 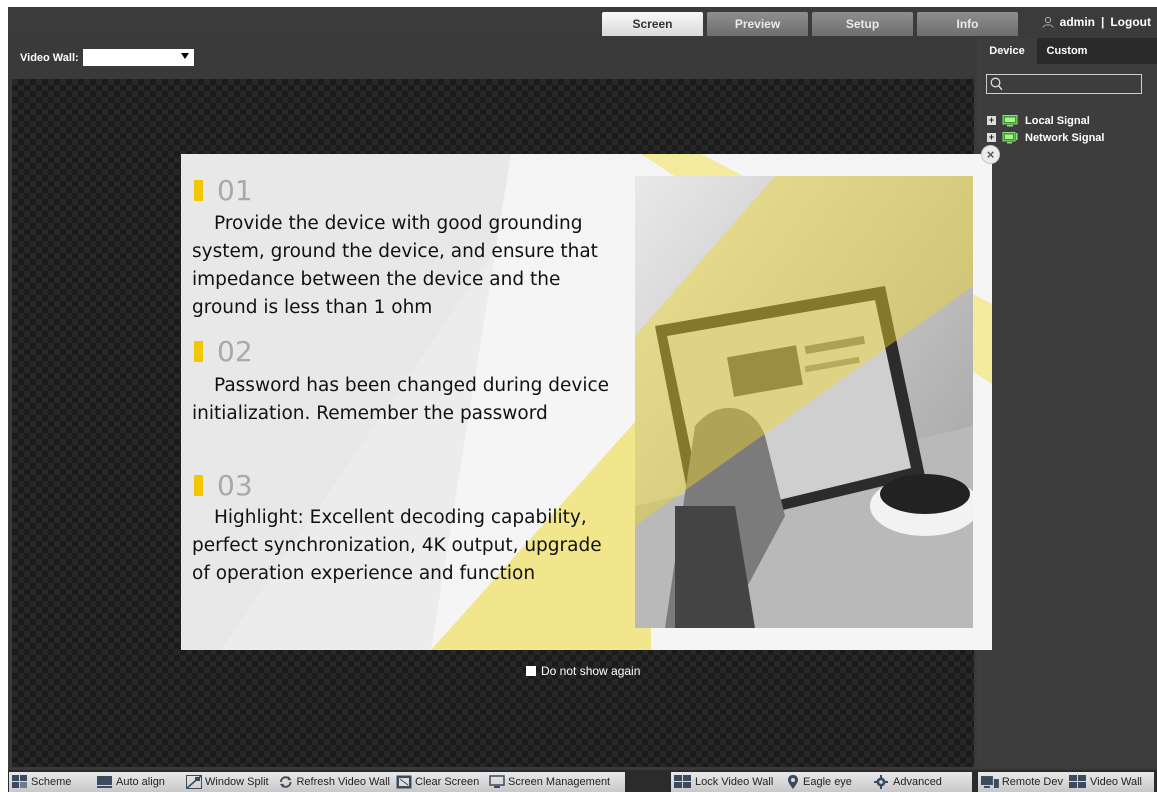 I want to click on tip-3-number: 03, so click(x=217, y=485).